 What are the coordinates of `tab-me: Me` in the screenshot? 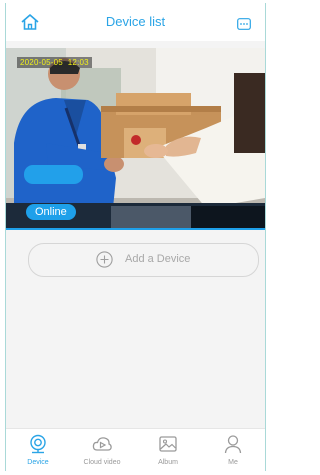 It's located at (233, 450).